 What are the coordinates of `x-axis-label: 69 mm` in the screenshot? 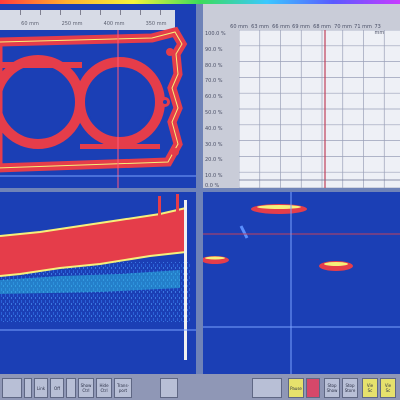 It's located at (301, 27).